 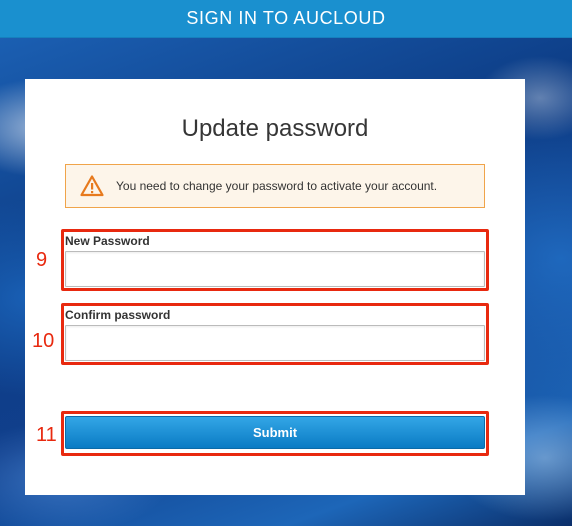 I want to click on header-title: SIGN IN TO AUCLOUD, so click(x=286, y=18).